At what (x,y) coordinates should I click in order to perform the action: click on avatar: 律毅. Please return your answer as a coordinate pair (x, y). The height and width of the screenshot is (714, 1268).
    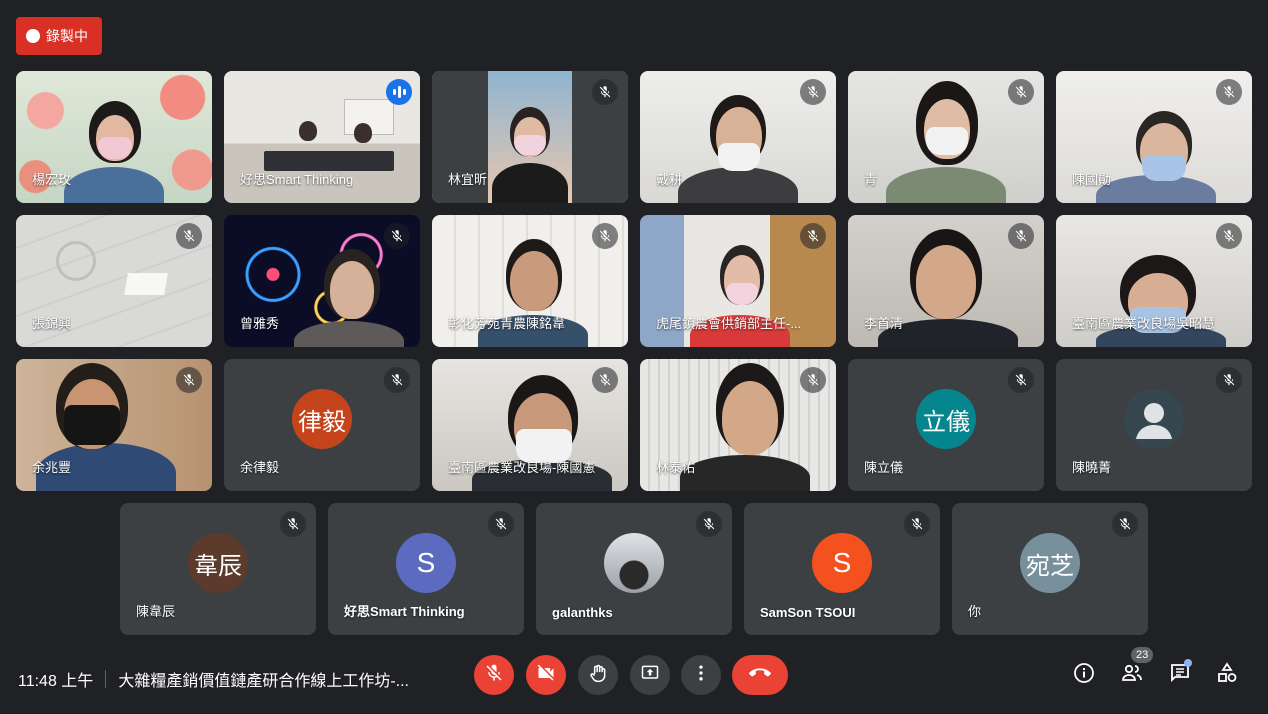
    Looking at the image, I should click on (322, 419).